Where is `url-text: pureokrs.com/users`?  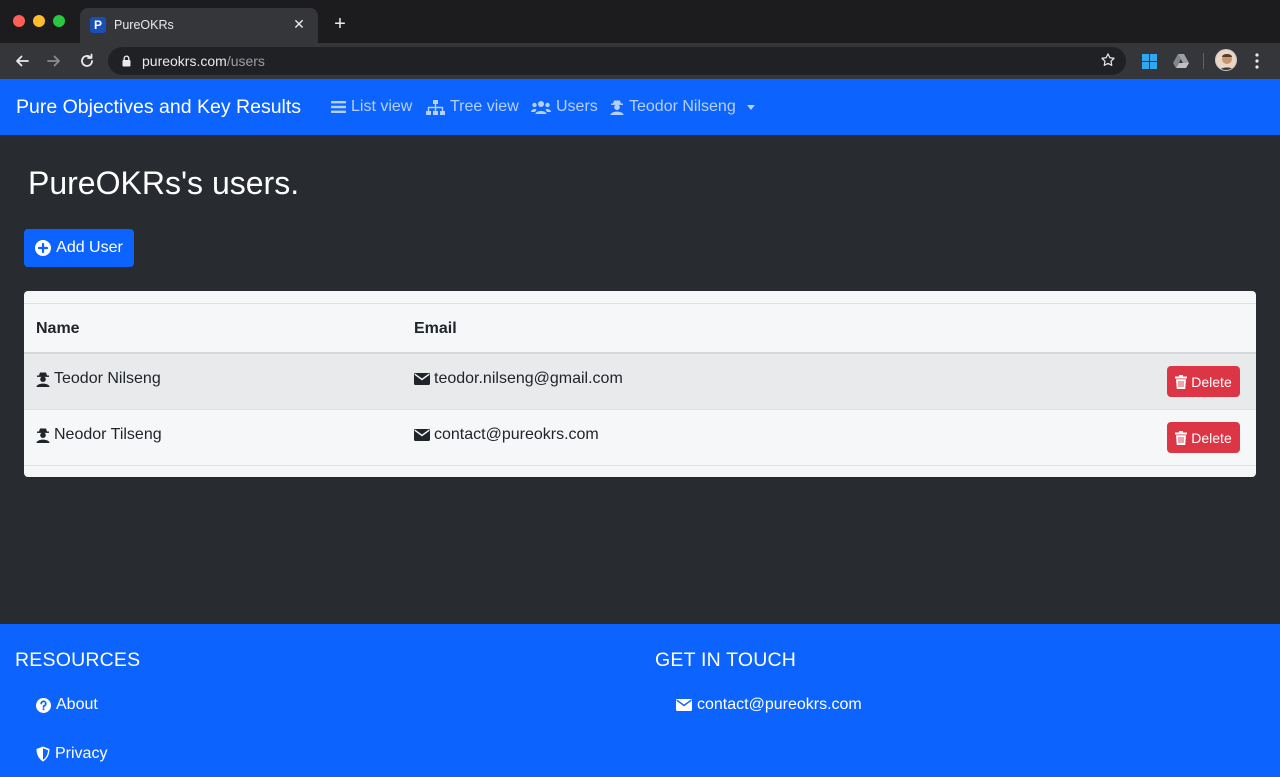
url-text: pureokrs.com/users is located at coordinates (203, 61).